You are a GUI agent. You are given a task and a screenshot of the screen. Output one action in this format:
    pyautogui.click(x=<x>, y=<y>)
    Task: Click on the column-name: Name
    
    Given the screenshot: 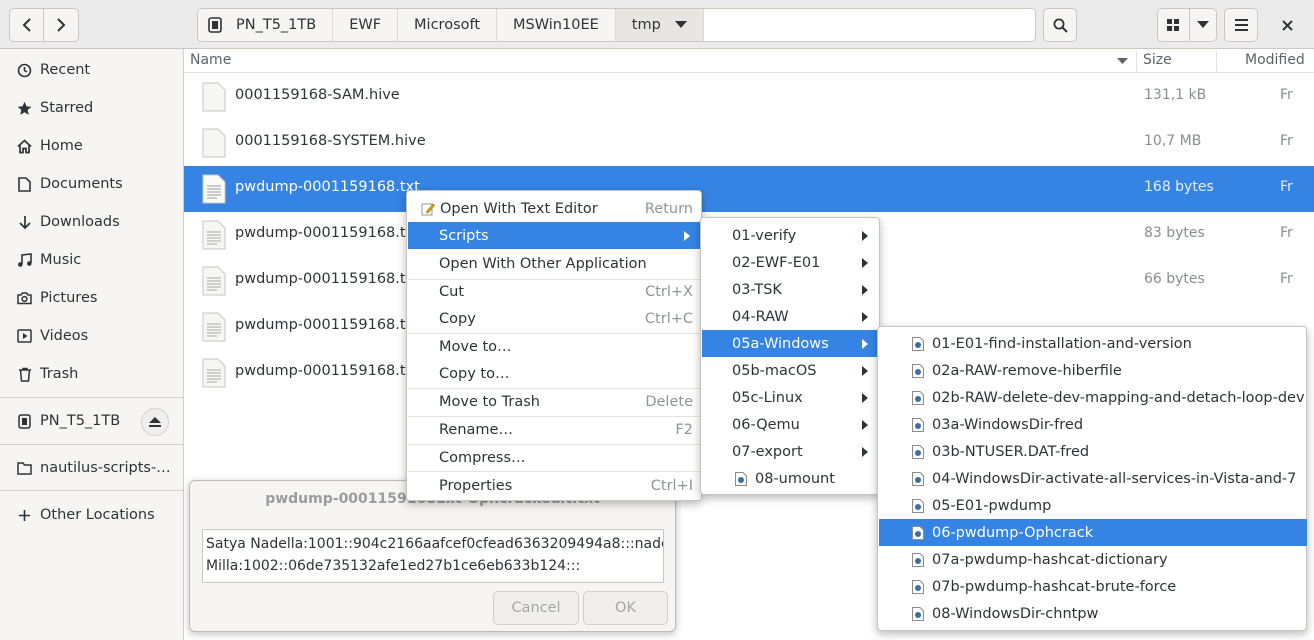 What is the action you would take?
    pyautogui.click(x=210, y=60)
    